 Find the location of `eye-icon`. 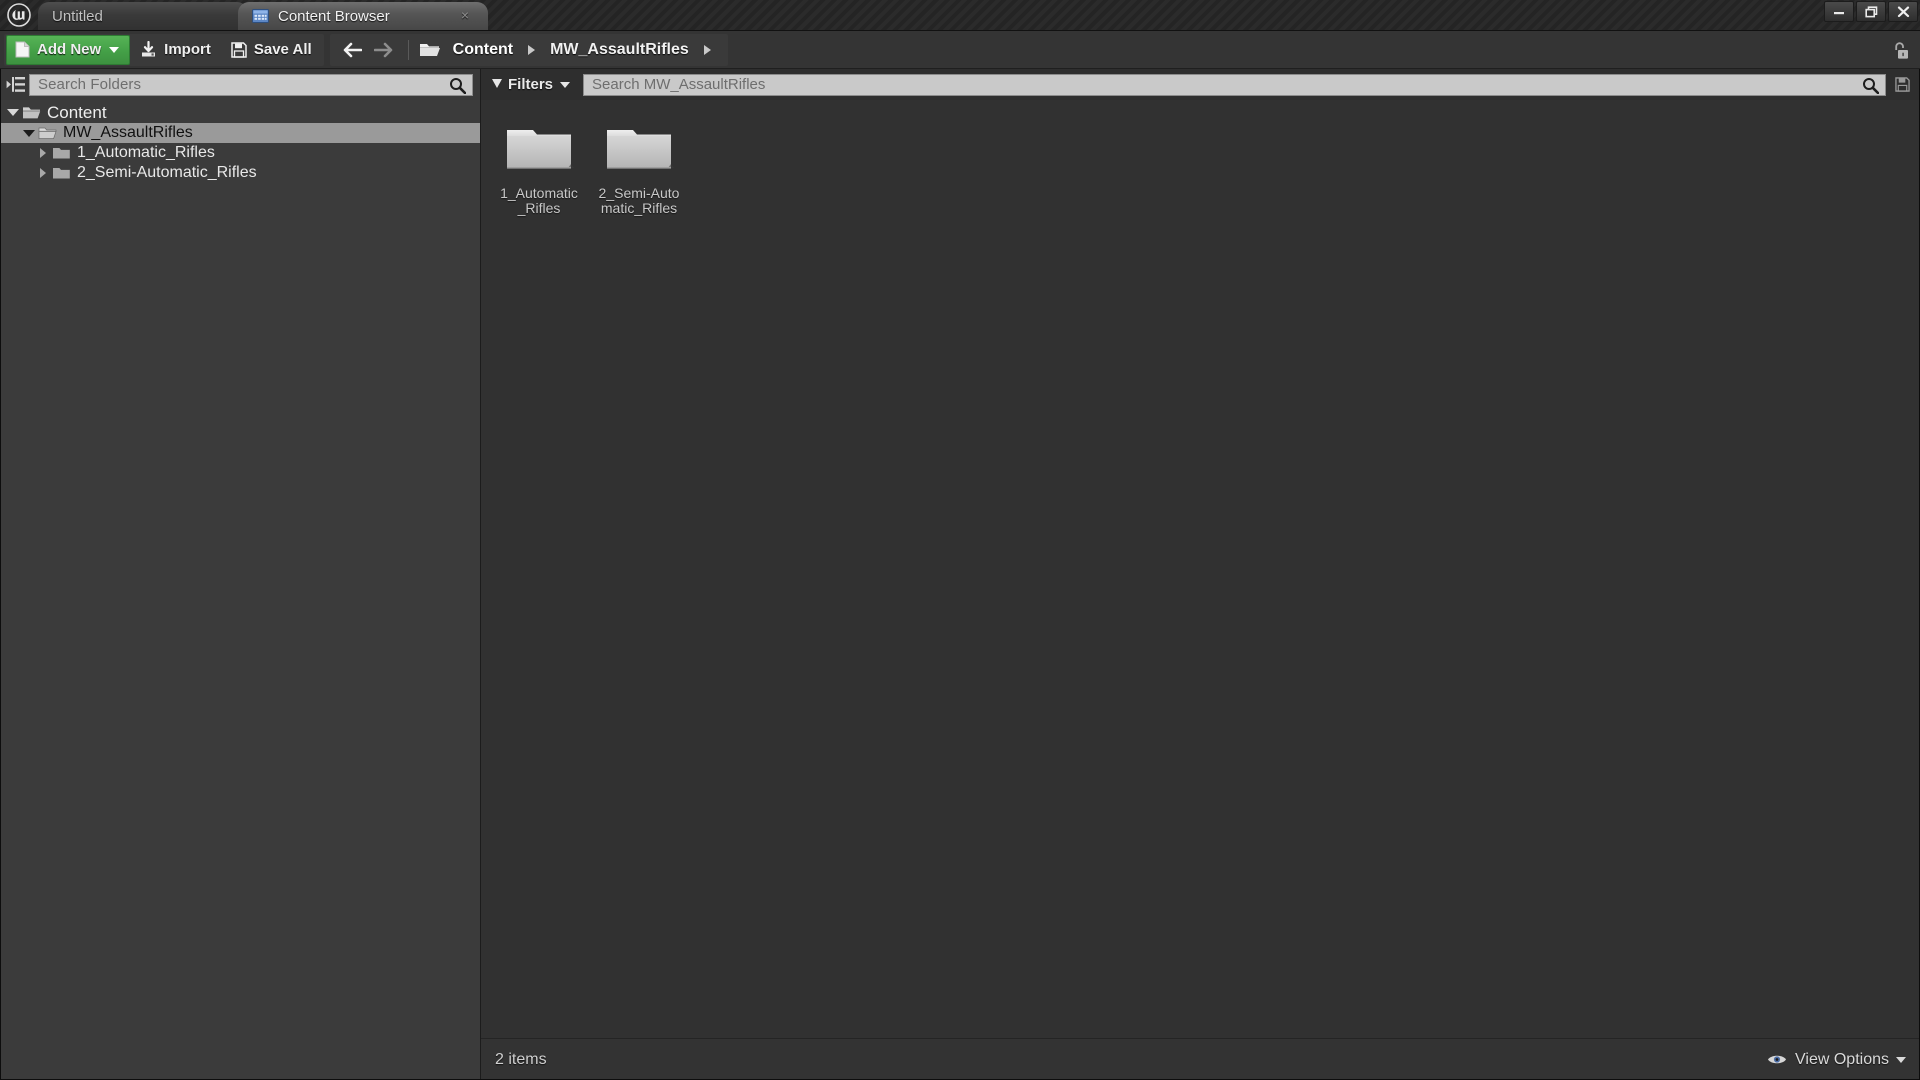

eye-icon is located at coordinates (1777, 1059).